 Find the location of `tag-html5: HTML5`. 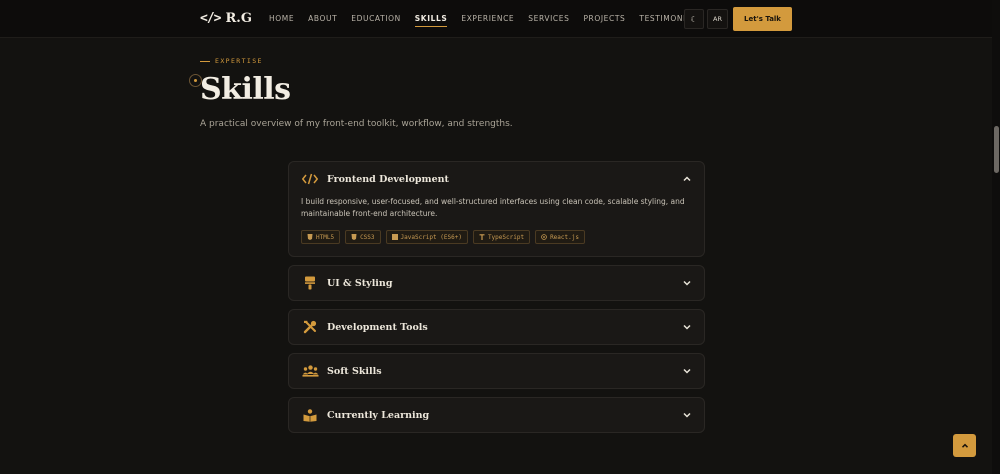

tag-html5: HTML5 is located at coordinates (321, 237).